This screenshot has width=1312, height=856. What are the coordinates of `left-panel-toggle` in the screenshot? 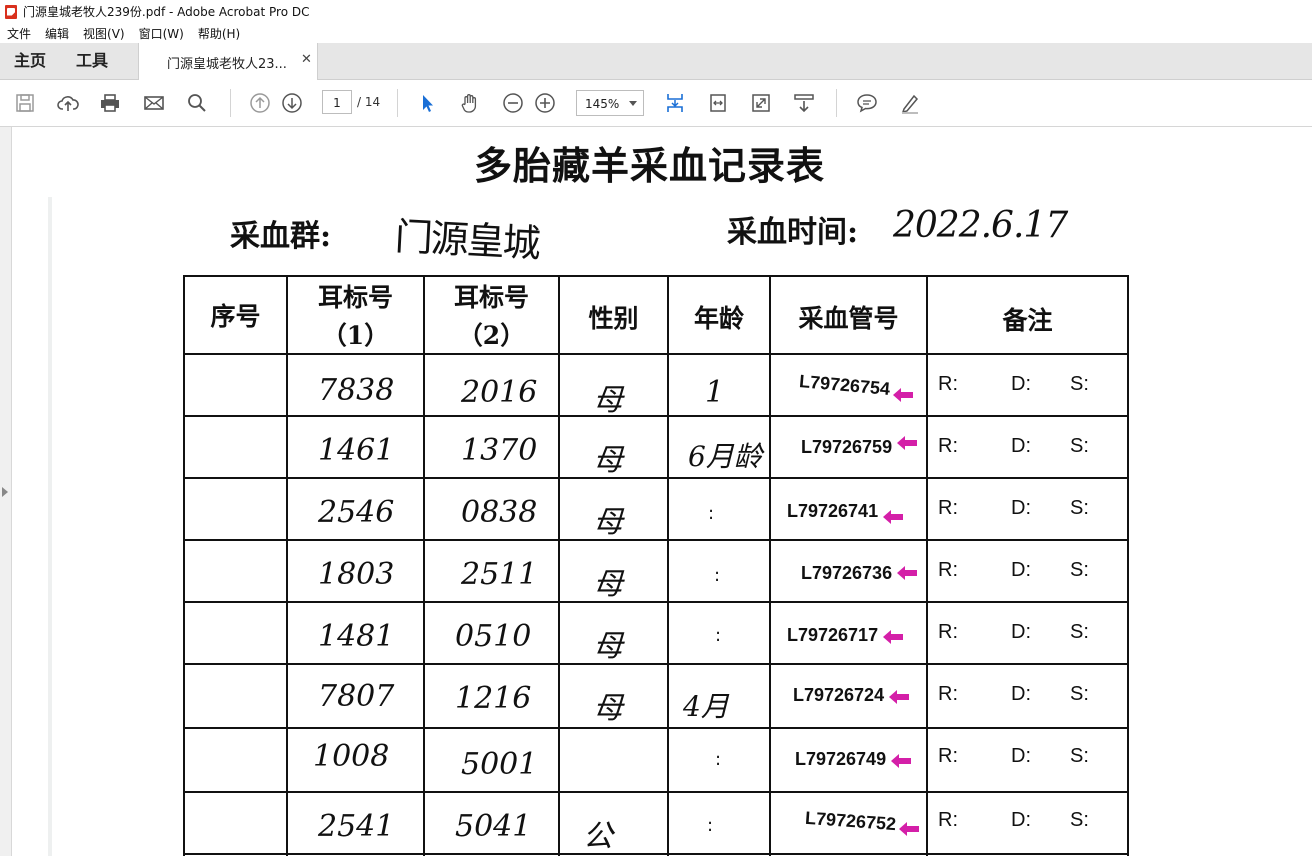 It's located at (6, 491).